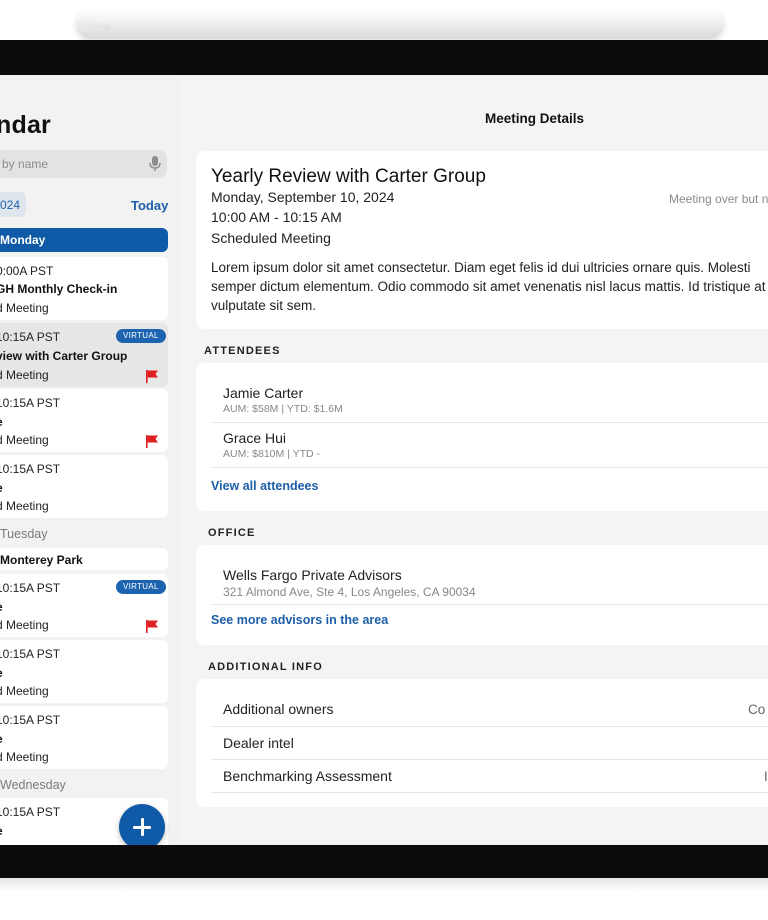 This screenshot has height=920, width=768. What do you see at coordinates (263, 393) in the screenshot?
I see `attendee-name: Jamie Carter` at bounding box center [263, 393].